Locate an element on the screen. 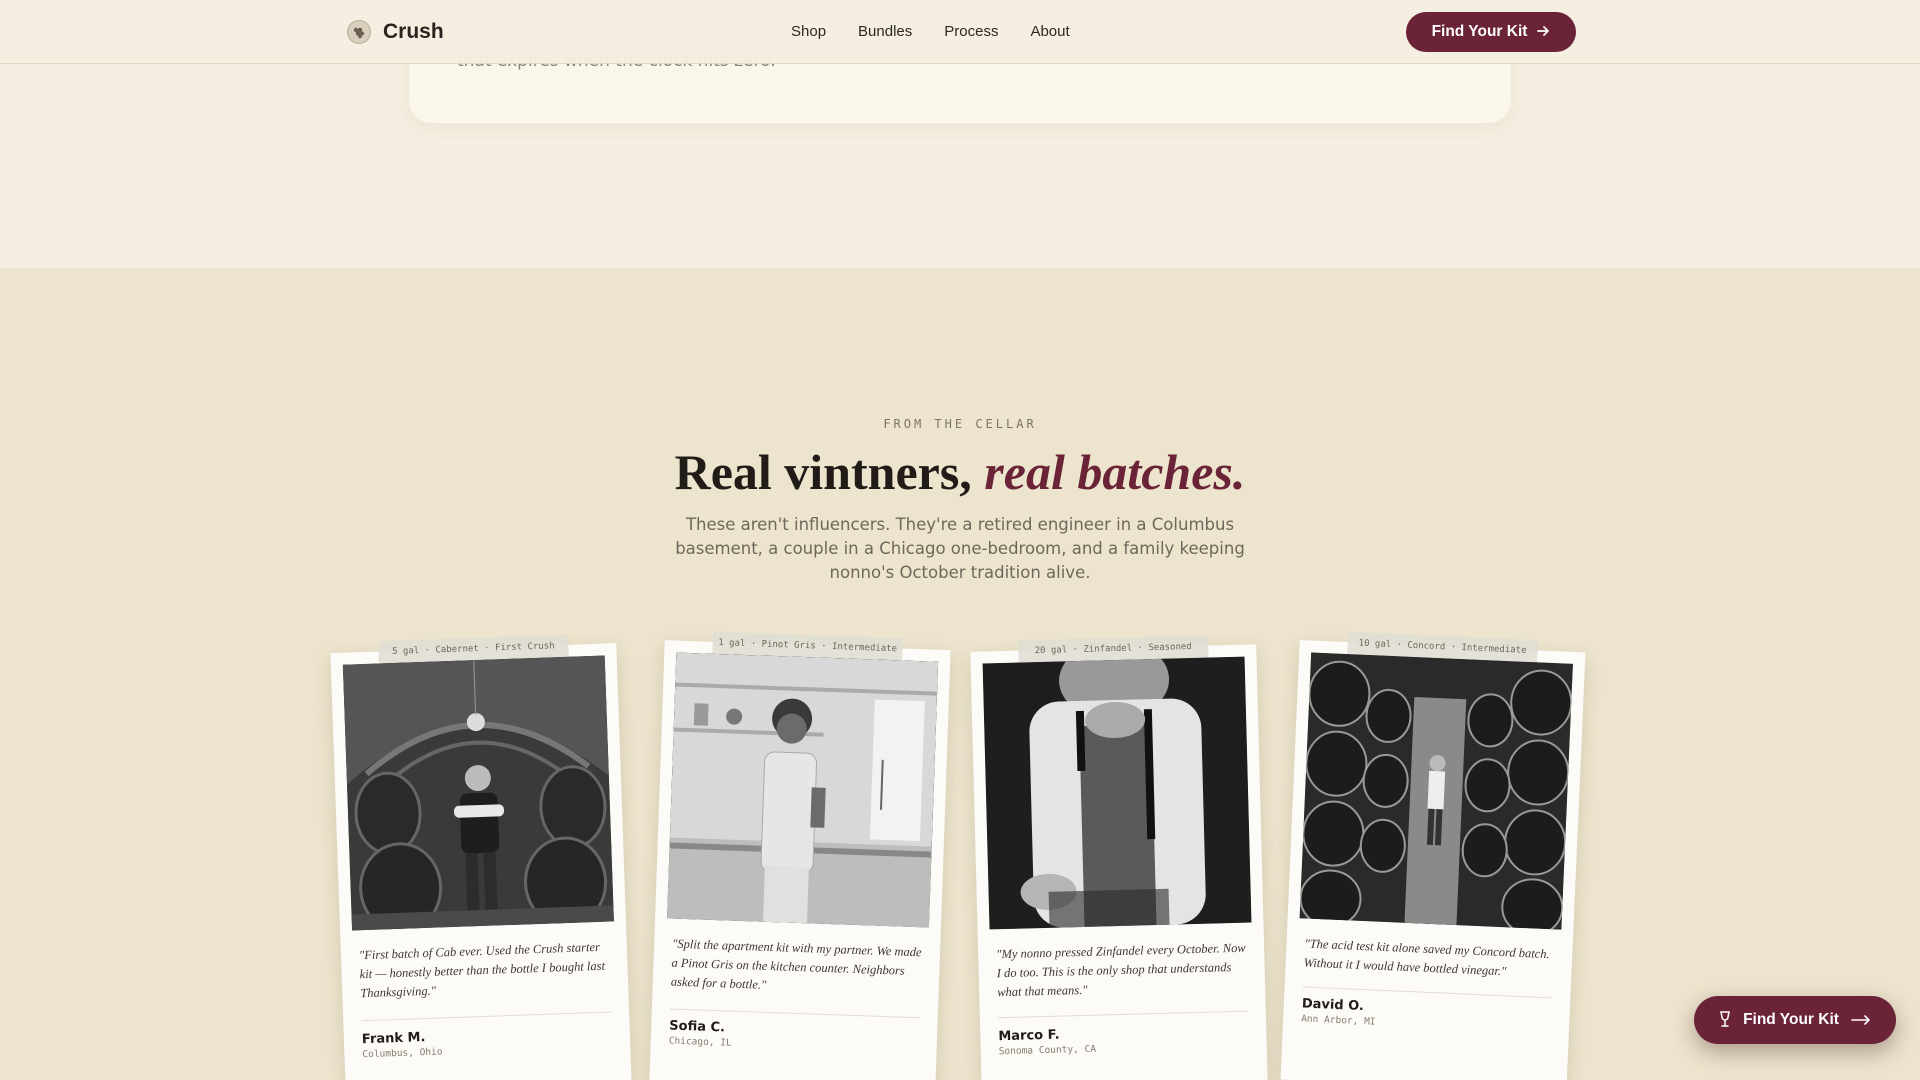 The height and width of the screenshot is (1080, 1920). testimonial-author: Frank M. is located at coordinates (393, 1039).